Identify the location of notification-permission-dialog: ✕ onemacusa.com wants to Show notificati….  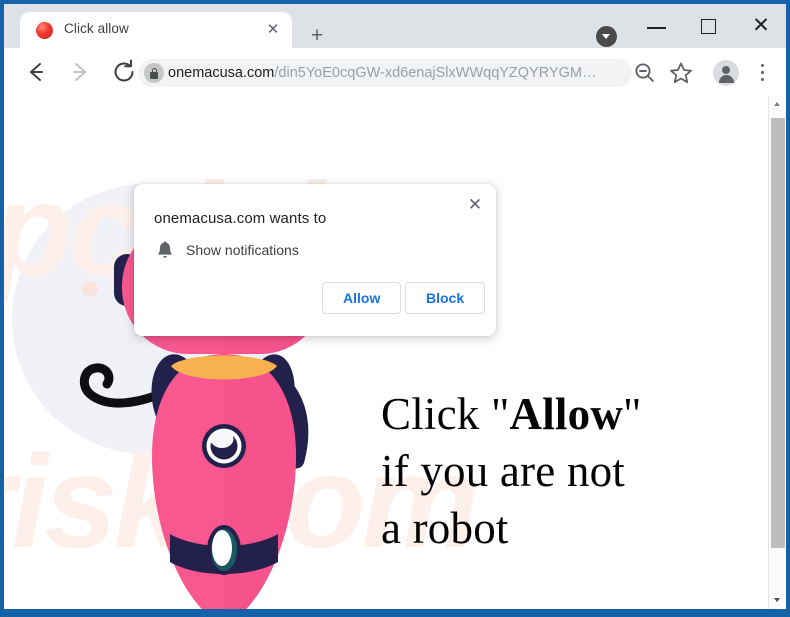
(315, 260).